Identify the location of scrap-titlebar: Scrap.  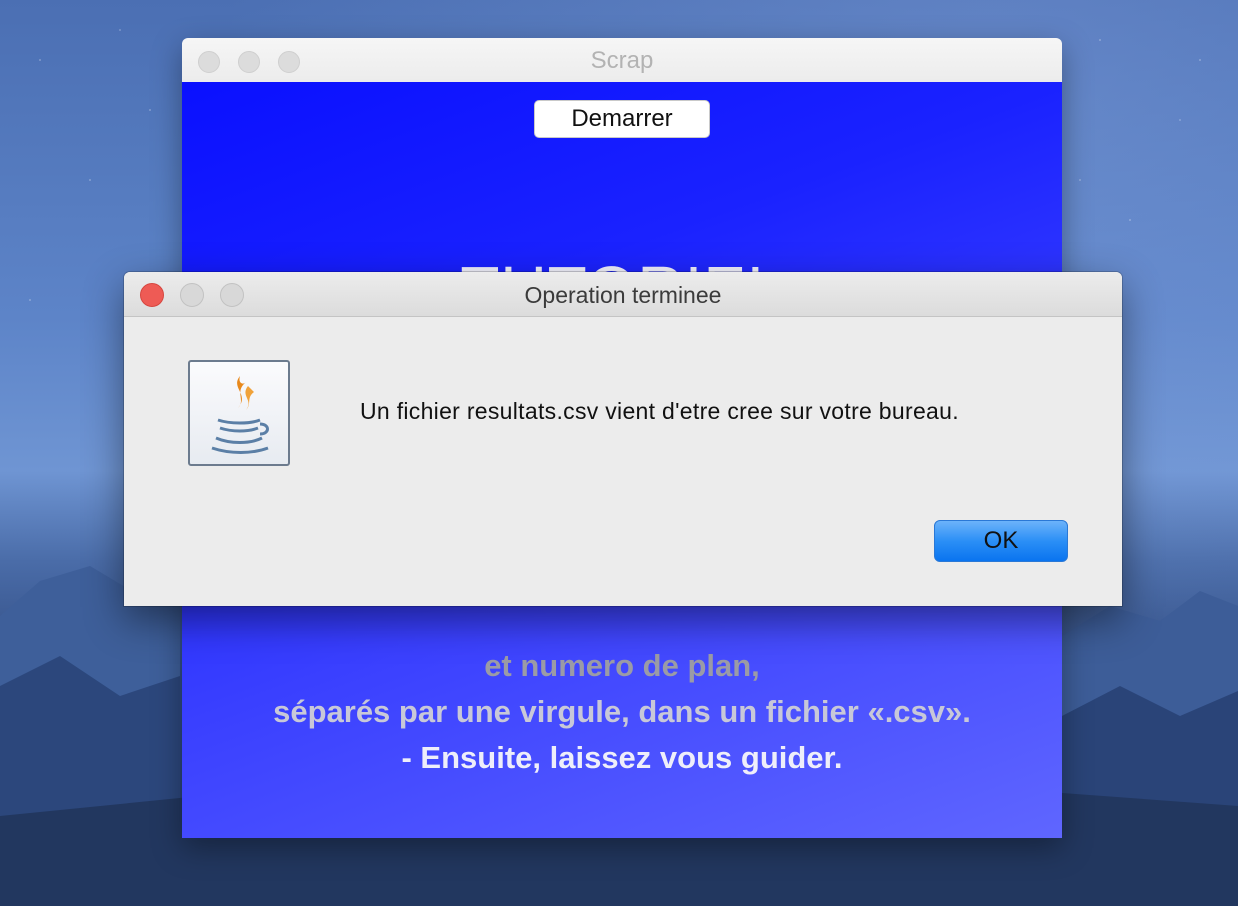
(622, 60).